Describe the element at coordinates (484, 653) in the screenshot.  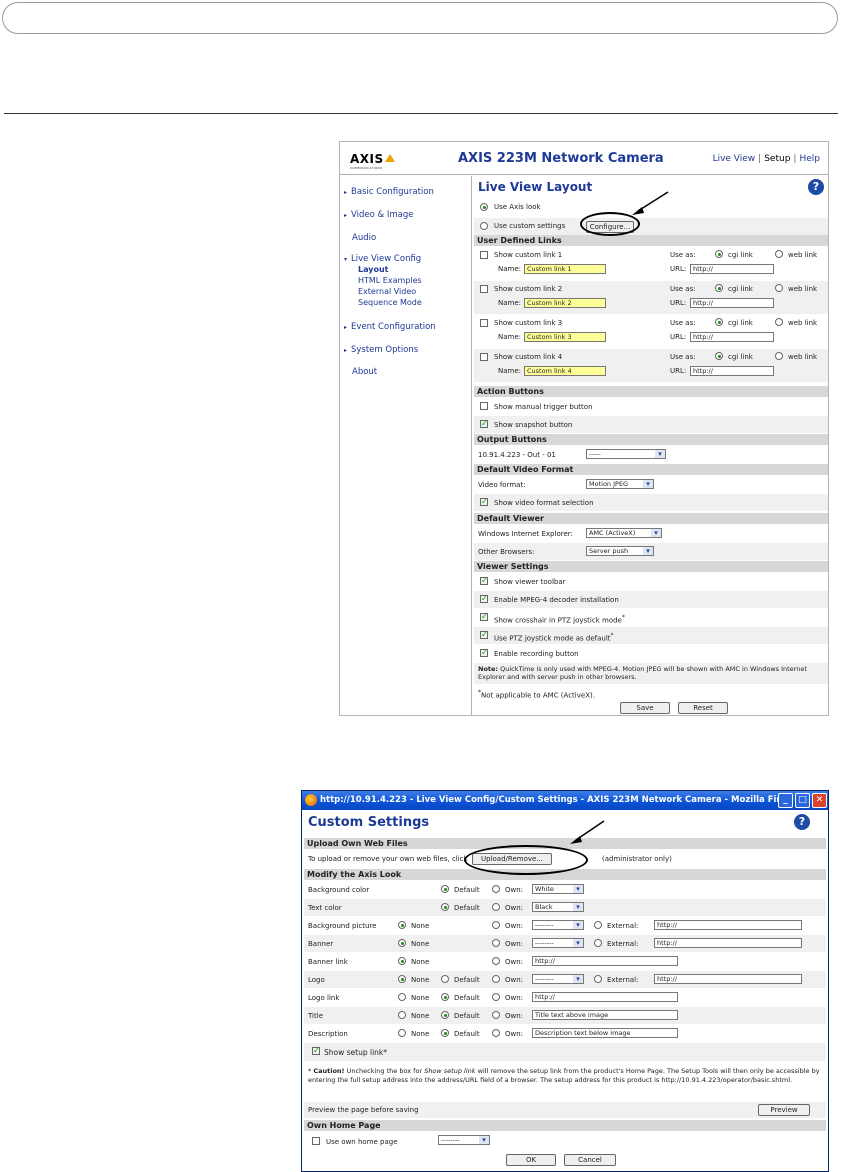
I see `enable-recording-button-checkbox: ✓` at that location.